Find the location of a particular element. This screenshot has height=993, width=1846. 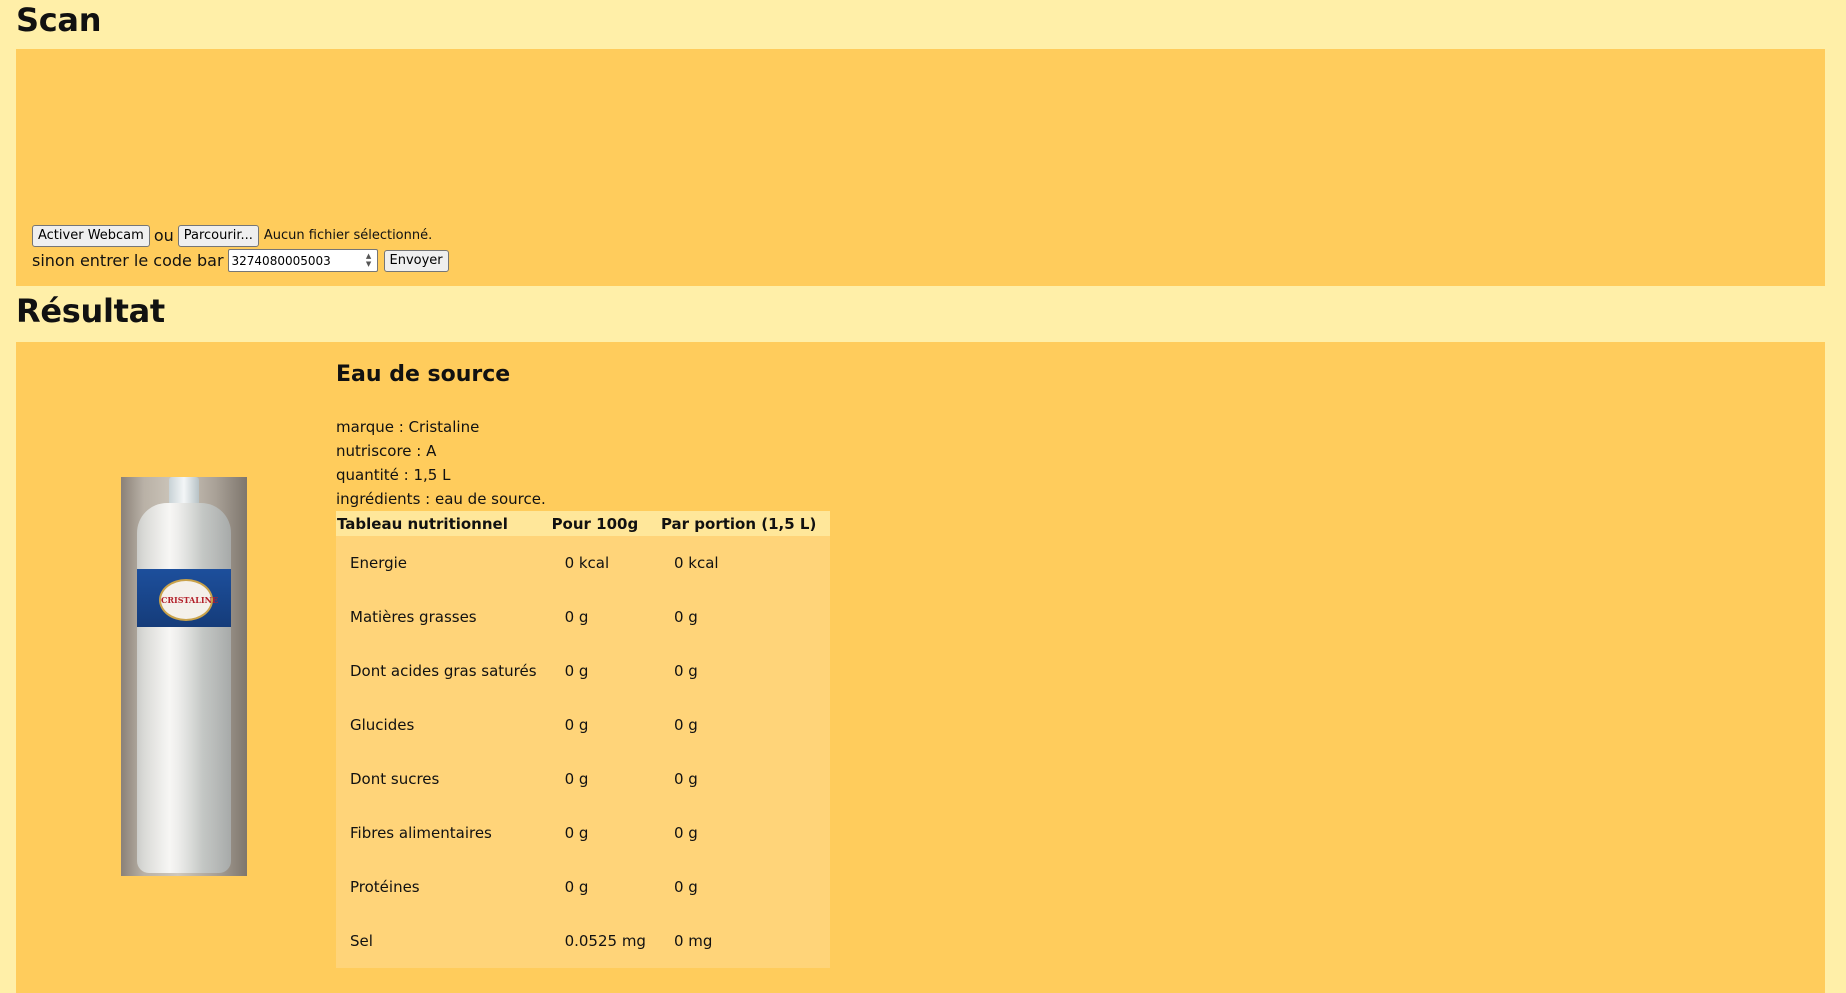

nutrient-name: Glucides is located at coordinates (382, 725).